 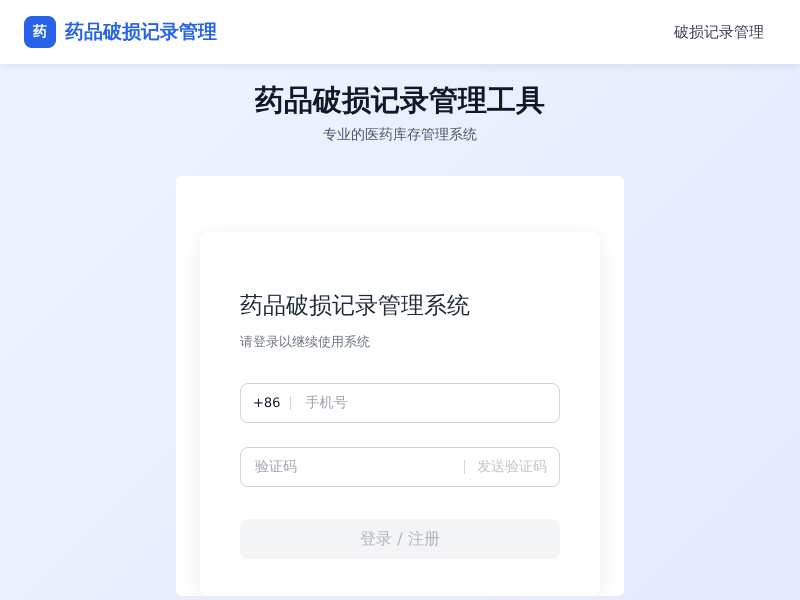 I want to click on page-title: 药品破损记录管理工具, so click(x=400, y=100).